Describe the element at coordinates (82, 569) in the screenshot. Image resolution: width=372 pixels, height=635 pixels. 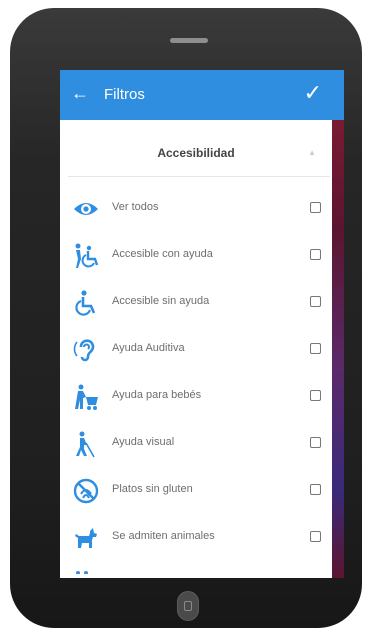
I see `partial-next-row-icon` at that location.